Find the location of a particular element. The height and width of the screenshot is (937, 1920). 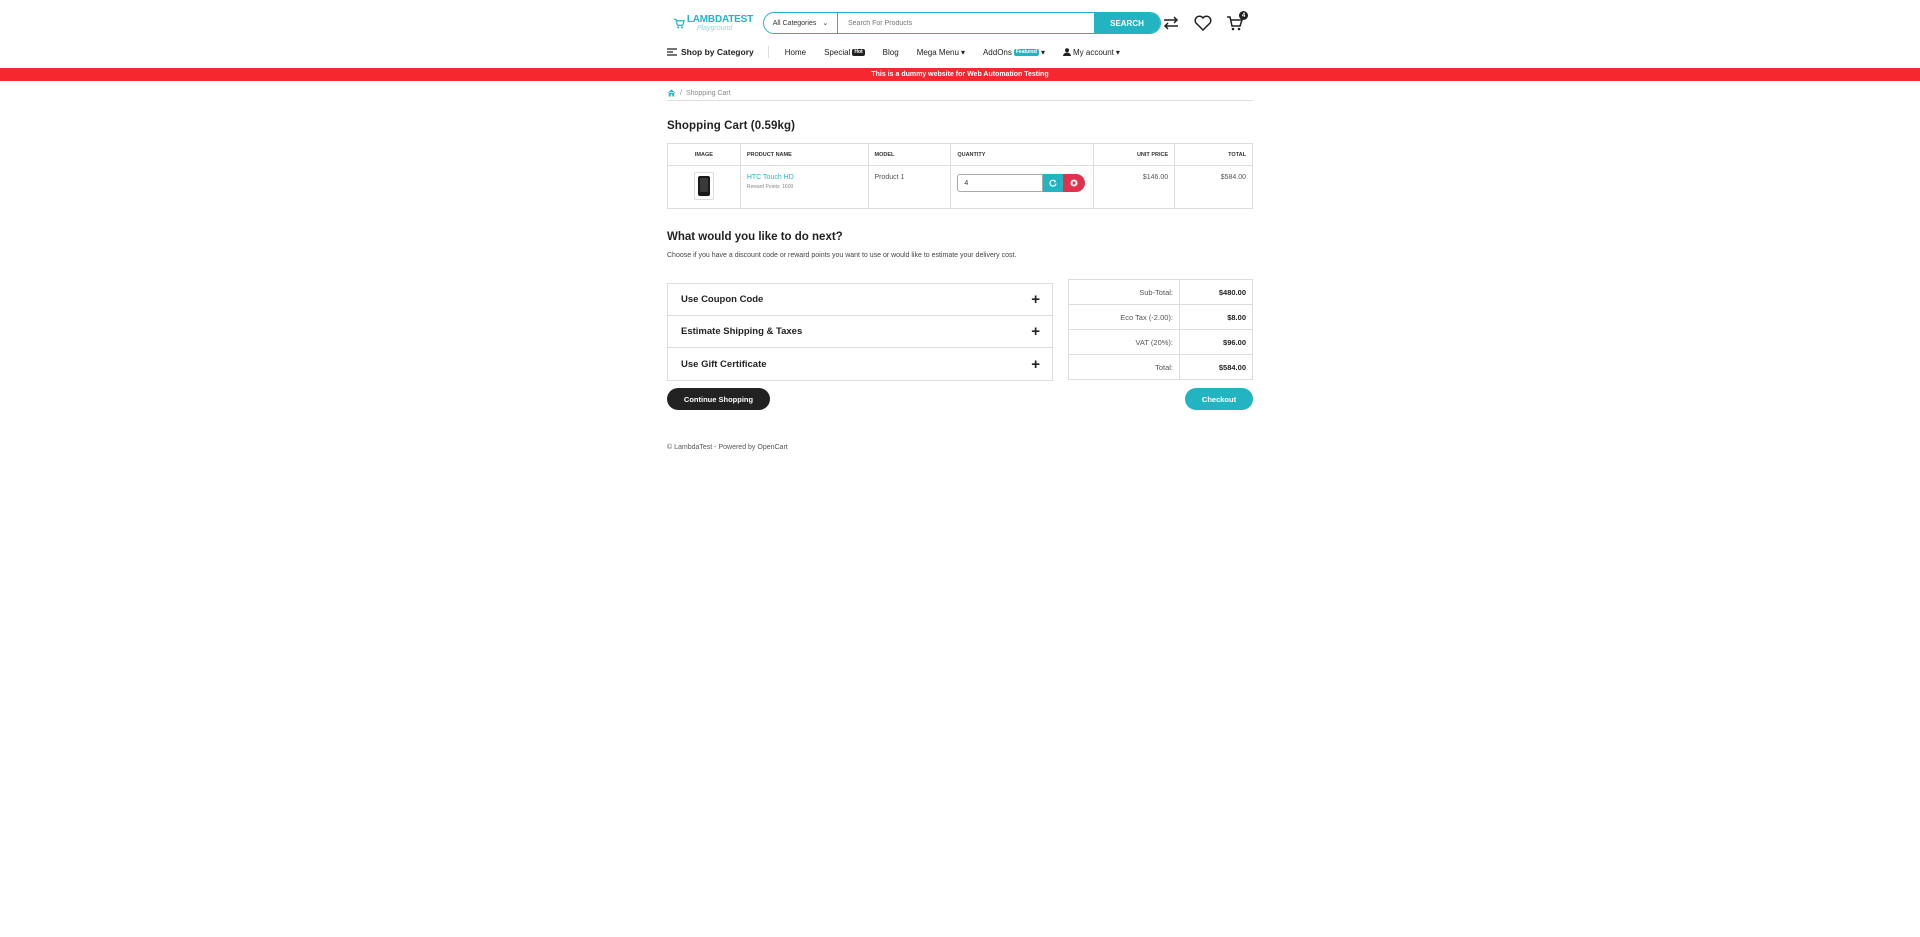

column-header-unit-price: Unit Price is located at coordinates (1134, 154).